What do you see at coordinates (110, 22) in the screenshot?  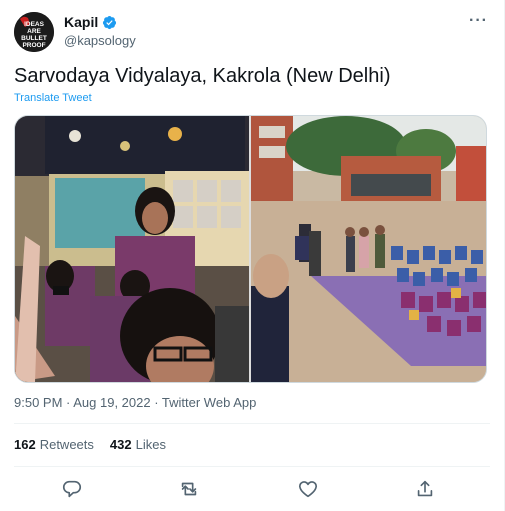 I see `verified-badge-icon` at bounding box center [110, 22].